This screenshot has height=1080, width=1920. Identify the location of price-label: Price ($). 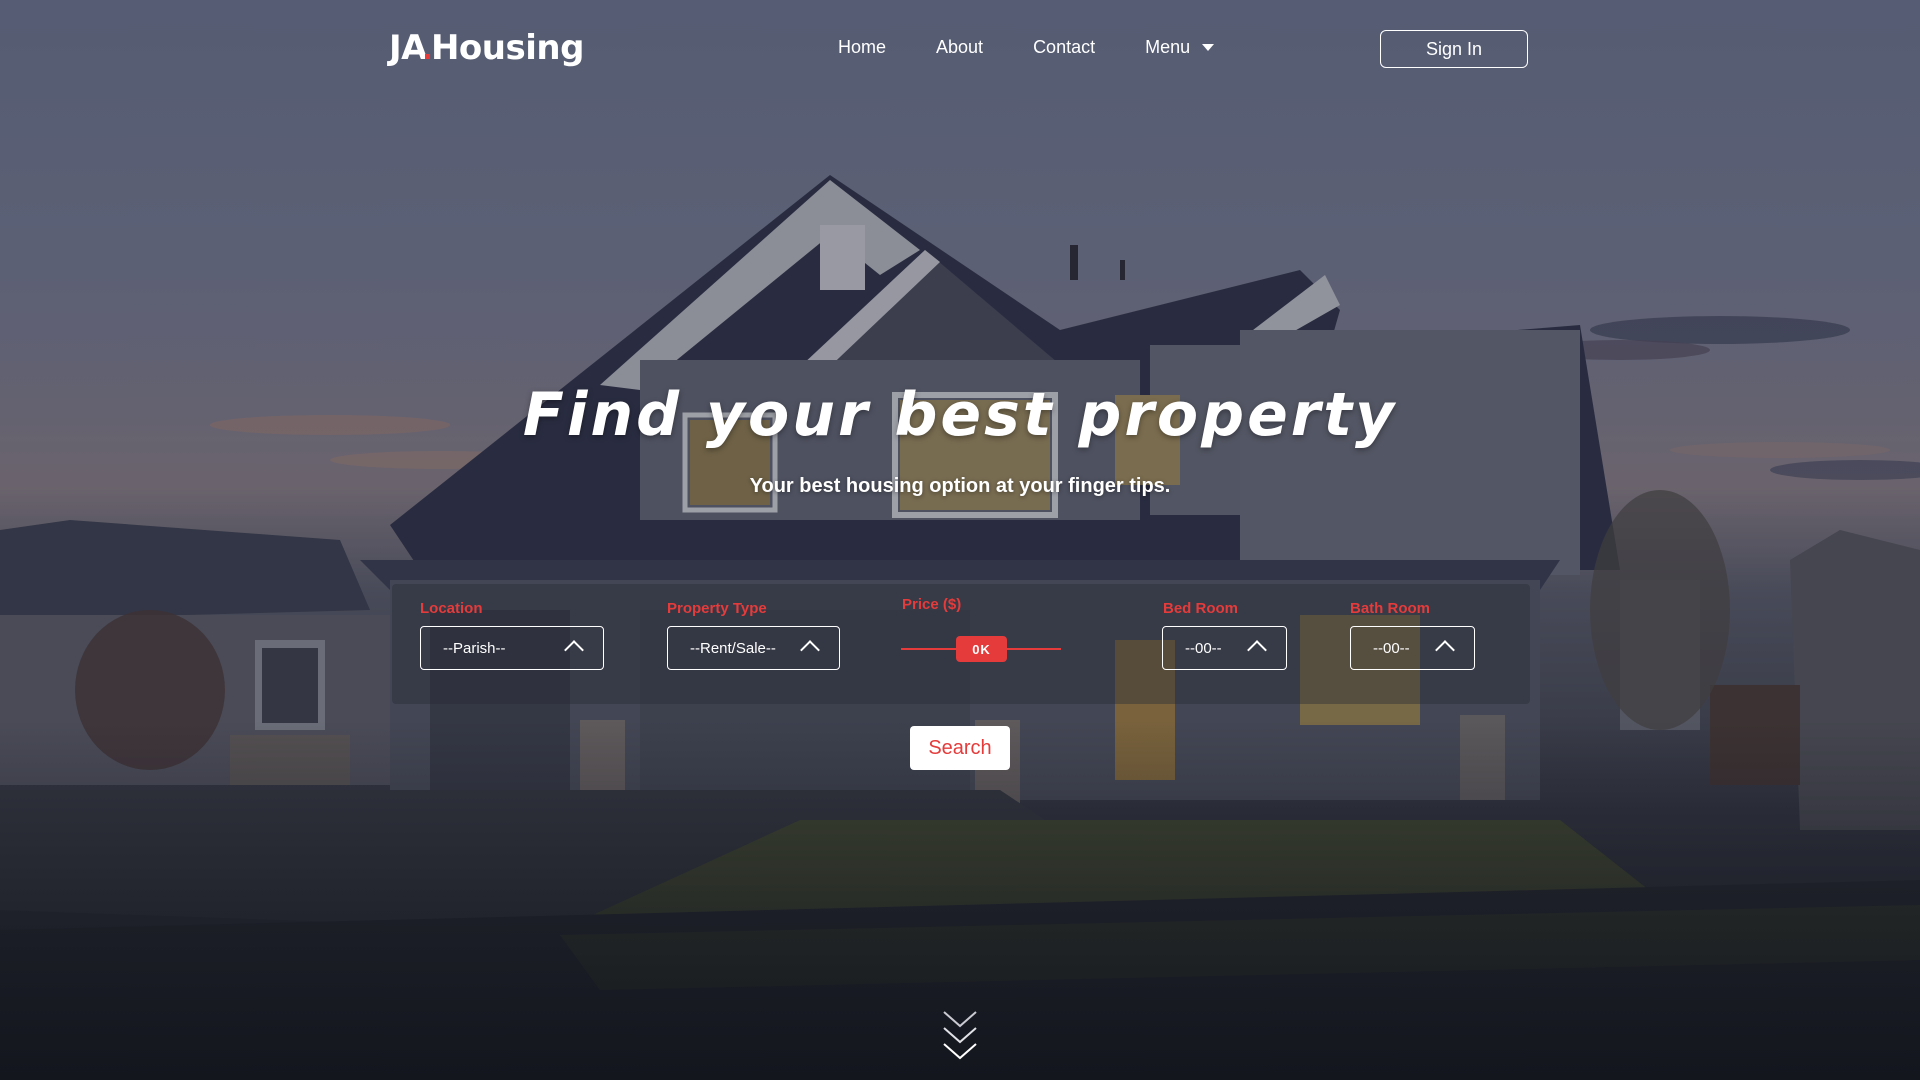
(932, 604).